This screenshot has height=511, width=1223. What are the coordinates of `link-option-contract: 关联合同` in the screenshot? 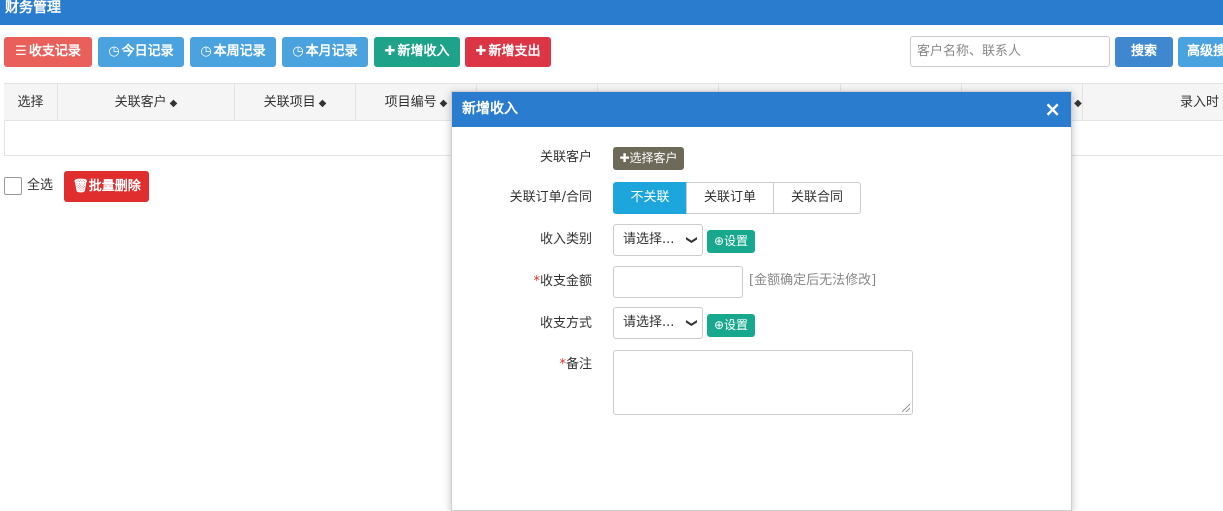 It's located at (817, 198).